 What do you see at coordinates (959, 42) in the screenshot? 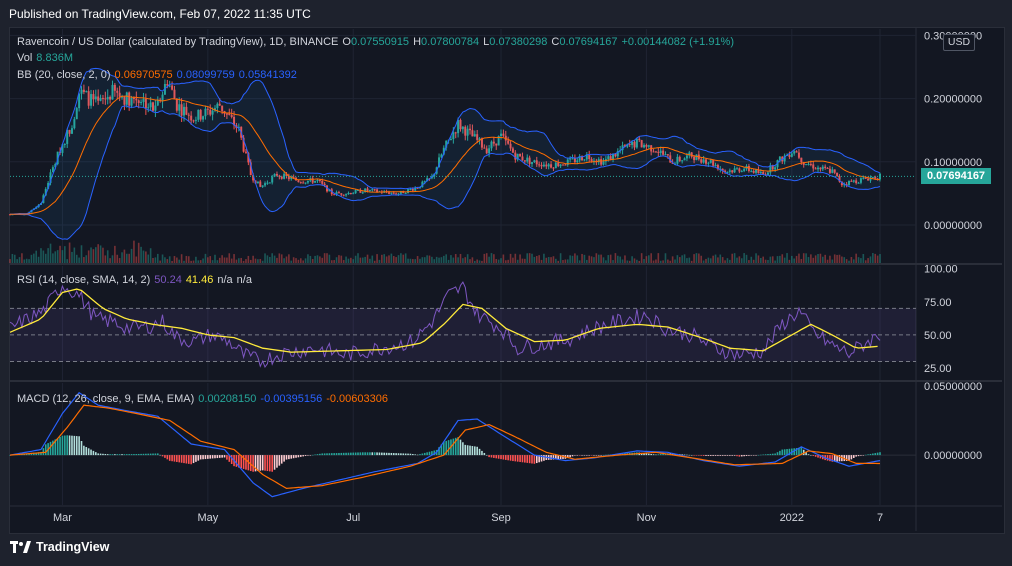
I see `currency-button: USD` at bounding box center [959, 42].